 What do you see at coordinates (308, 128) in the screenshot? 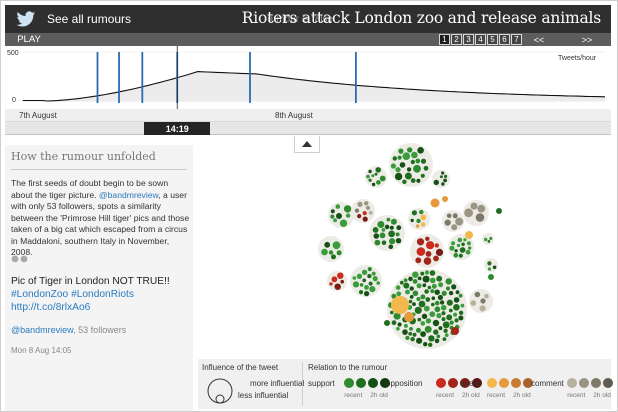
I see `timeline-scrollbar` at bounding box center [308, 128].